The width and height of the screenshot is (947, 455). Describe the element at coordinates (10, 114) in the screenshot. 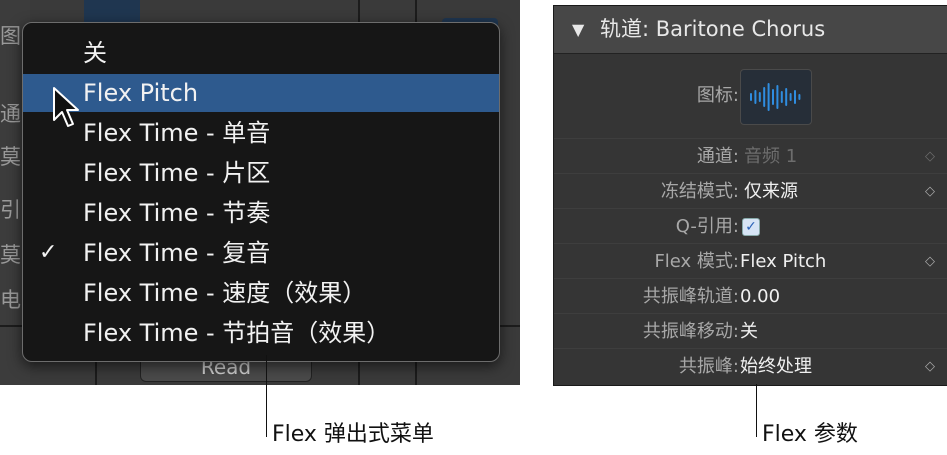

I see `partial-label: 通` at that location.